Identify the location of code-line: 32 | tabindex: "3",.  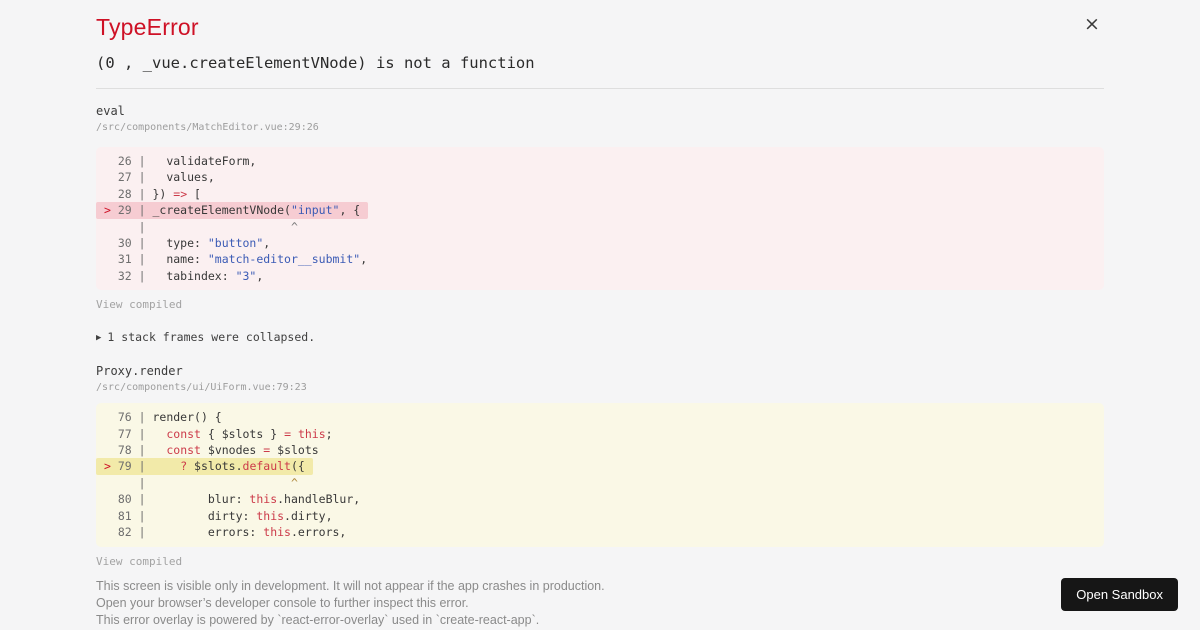
(187, 275).